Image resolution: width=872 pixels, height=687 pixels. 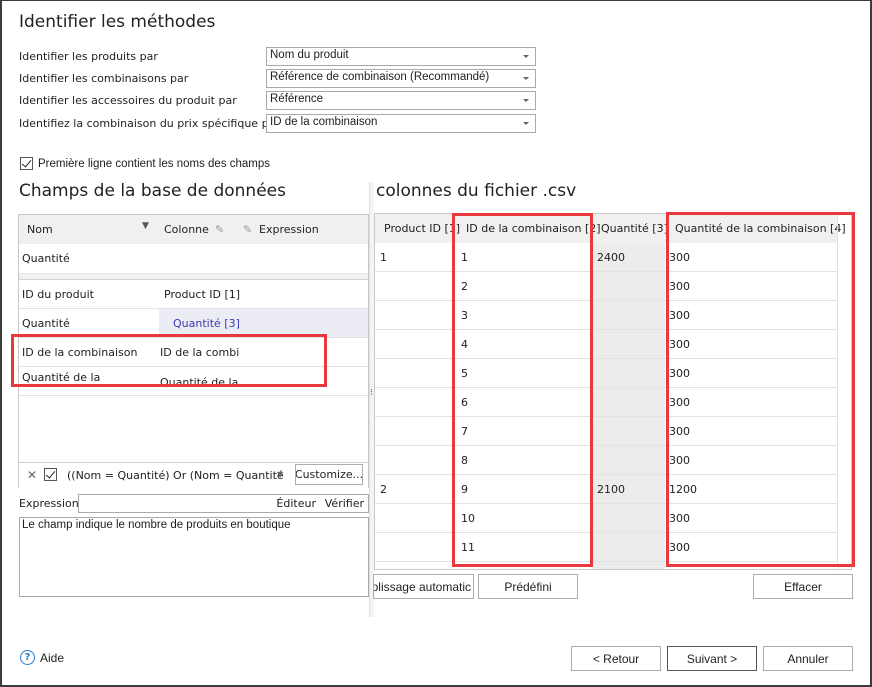 What do you see at coordinates (616, 658) in the screenshot?
I see `back-button: < Retour` at bounding box center [616, 658].